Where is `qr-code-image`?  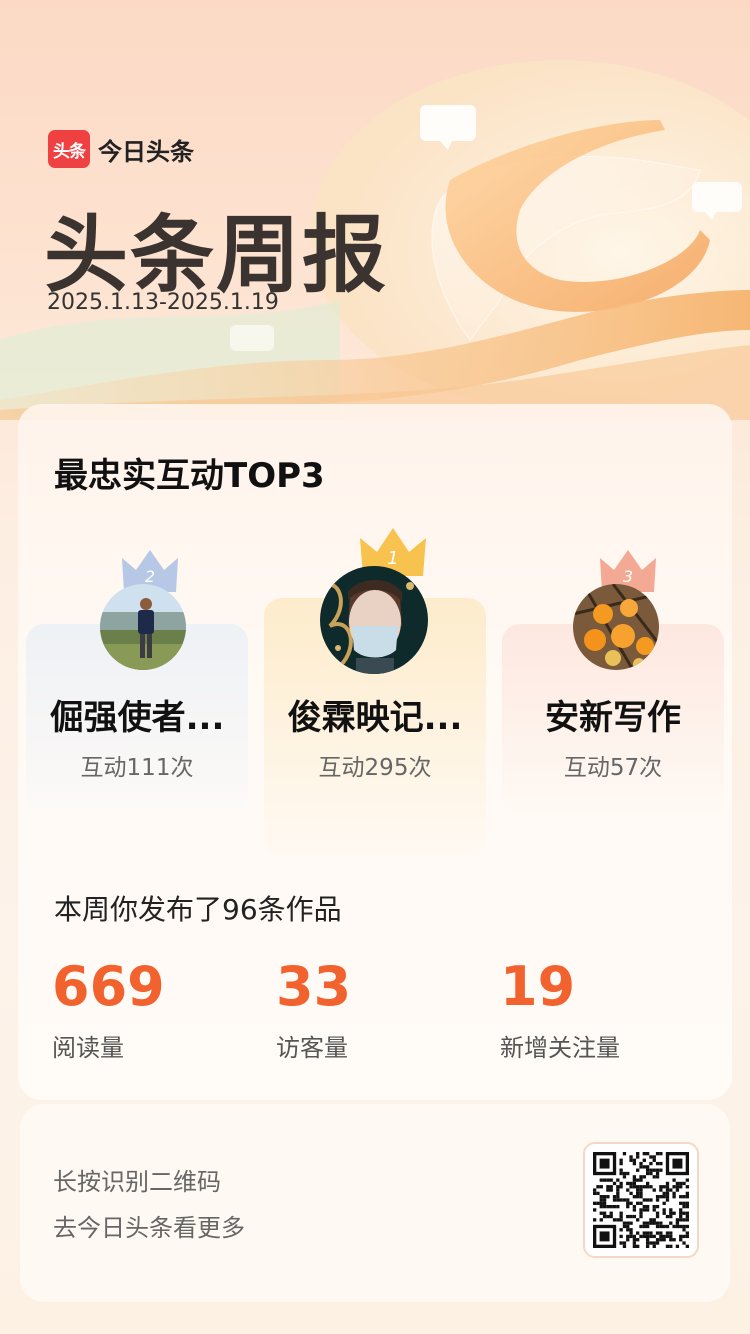
qr-code-image is located at coordinates (641, 1200).